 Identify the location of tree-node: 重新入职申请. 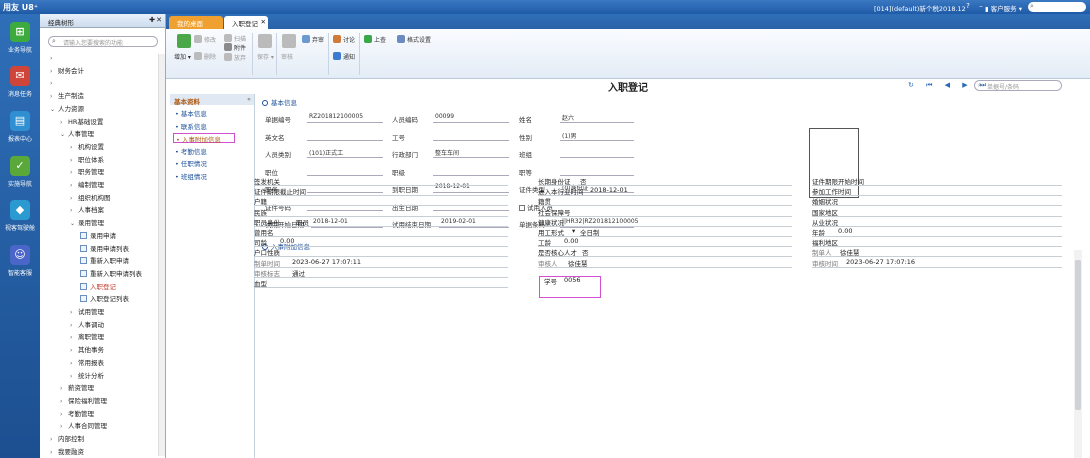
(104, 261).